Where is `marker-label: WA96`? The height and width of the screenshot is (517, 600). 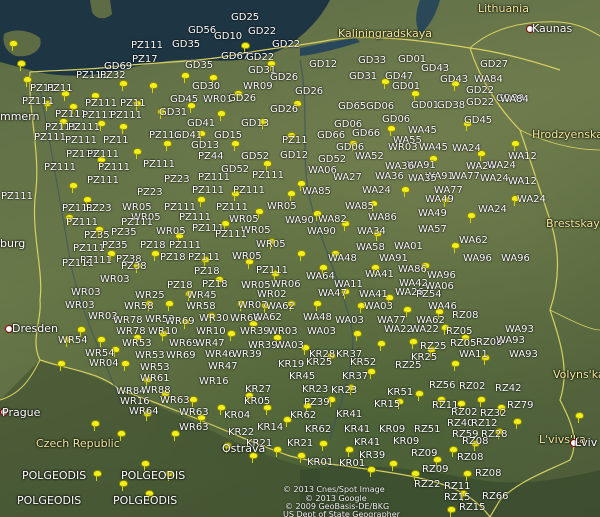
marker-label: WA96 is located at coordinates (441, 276).